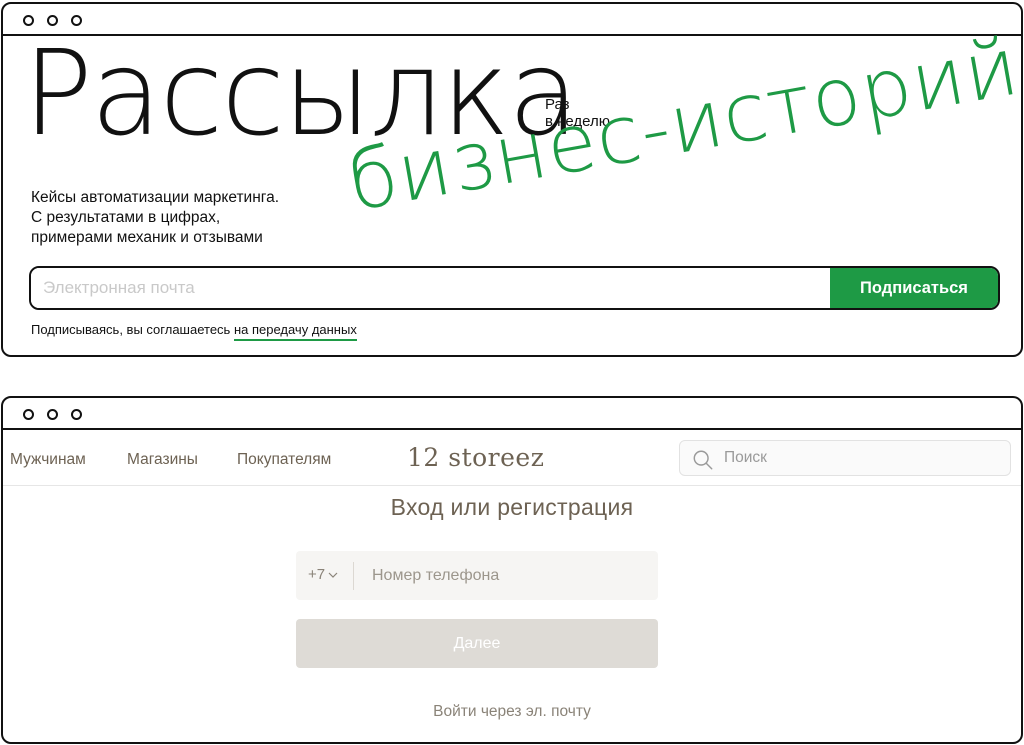 Image resolution: width=1024 pixels, height=745 pixels. Describe the element at coordinates (512, 414) in the screenshot. I see `window-titlebar` at that location.